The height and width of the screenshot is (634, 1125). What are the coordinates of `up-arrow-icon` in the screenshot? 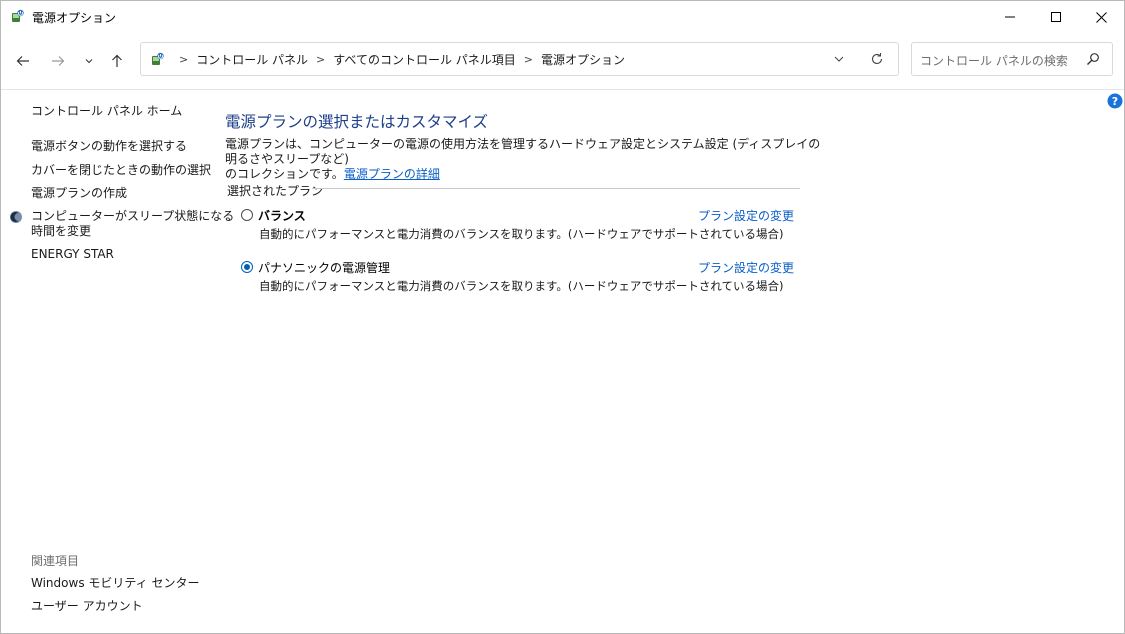 It's located at (117, 60).